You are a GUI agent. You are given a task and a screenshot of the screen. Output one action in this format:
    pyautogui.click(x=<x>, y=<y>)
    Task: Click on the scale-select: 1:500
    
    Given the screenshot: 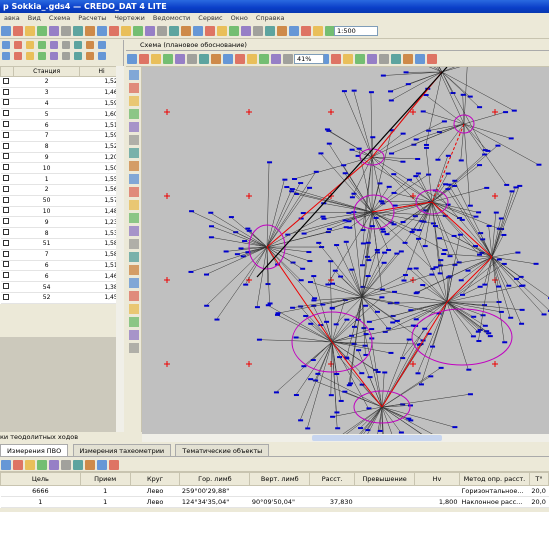 What is the action you would take?
    pyautogui.click(x=356, y=31)
    